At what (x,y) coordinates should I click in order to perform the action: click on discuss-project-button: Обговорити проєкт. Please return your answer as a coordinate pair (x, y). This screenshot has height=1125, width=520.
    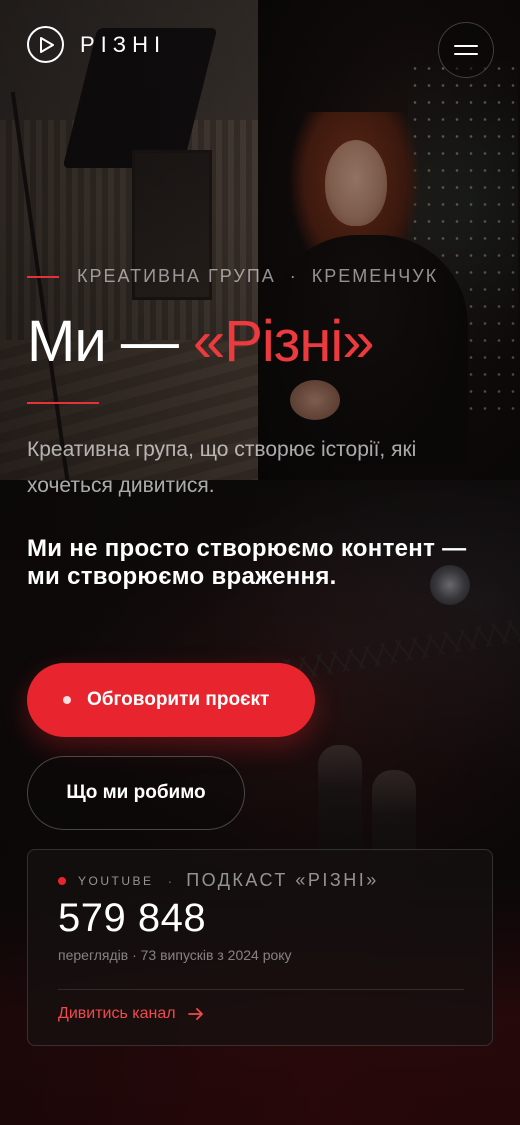
    Looking at the image, I should click on (171, 700).